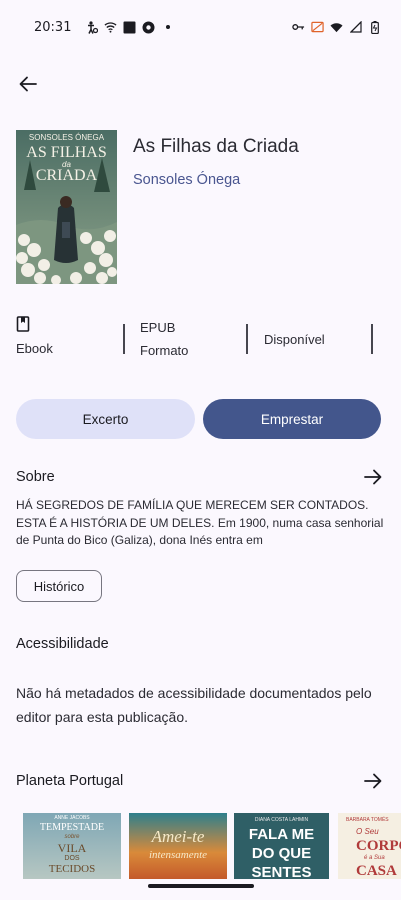 The width and height of the screenshot is (401, 900). Describe the element at coordinates (70, 781) in the screenshot. I see `publisher-heading: Planeta Portugal` at that location.